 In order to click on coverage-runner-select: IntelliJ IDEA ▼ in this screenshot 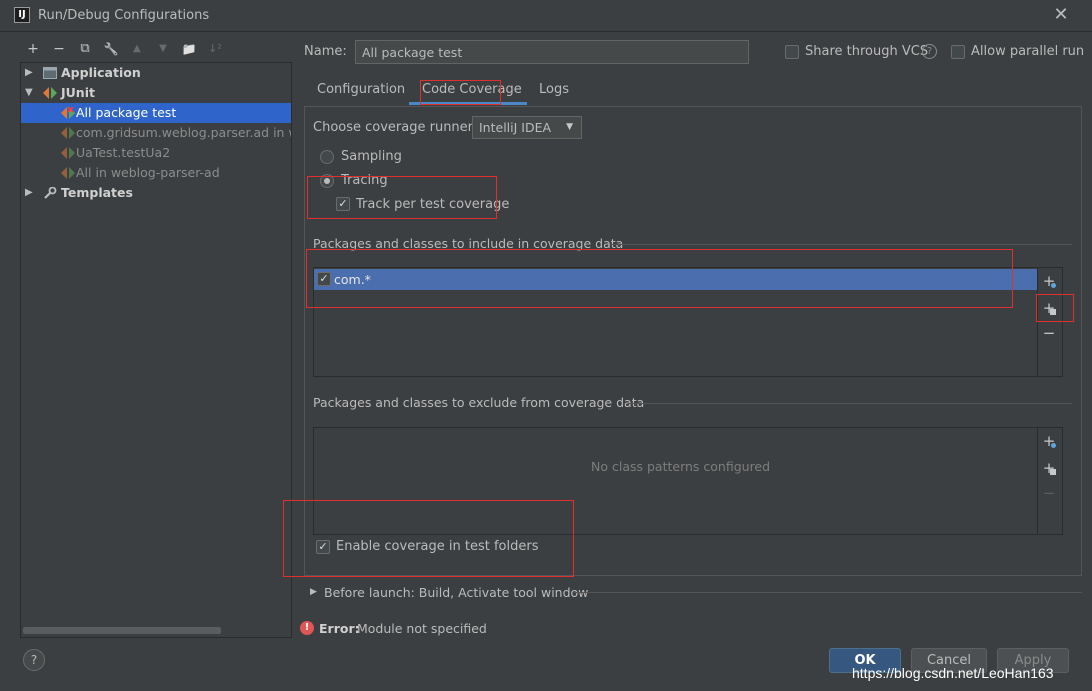, I will do `click(527, 127)`.